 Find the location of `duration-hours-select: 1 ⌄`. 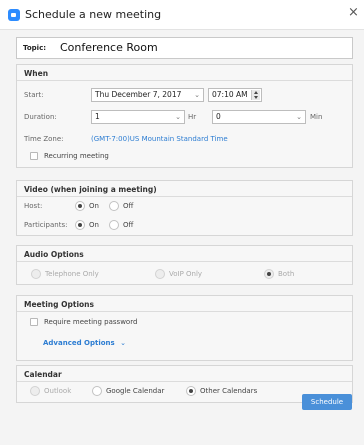

duration-hours-select: 1 ⌄ is located at coordinates (138, 117).